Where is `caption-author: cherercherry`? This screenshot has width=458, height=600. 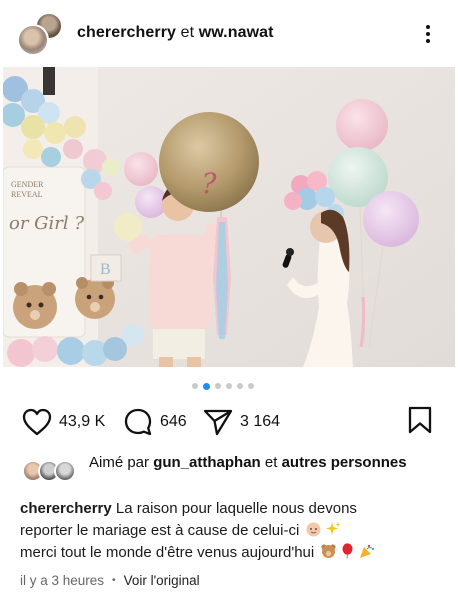 caption-author: cherercherry is located at coordinates (66, 508).